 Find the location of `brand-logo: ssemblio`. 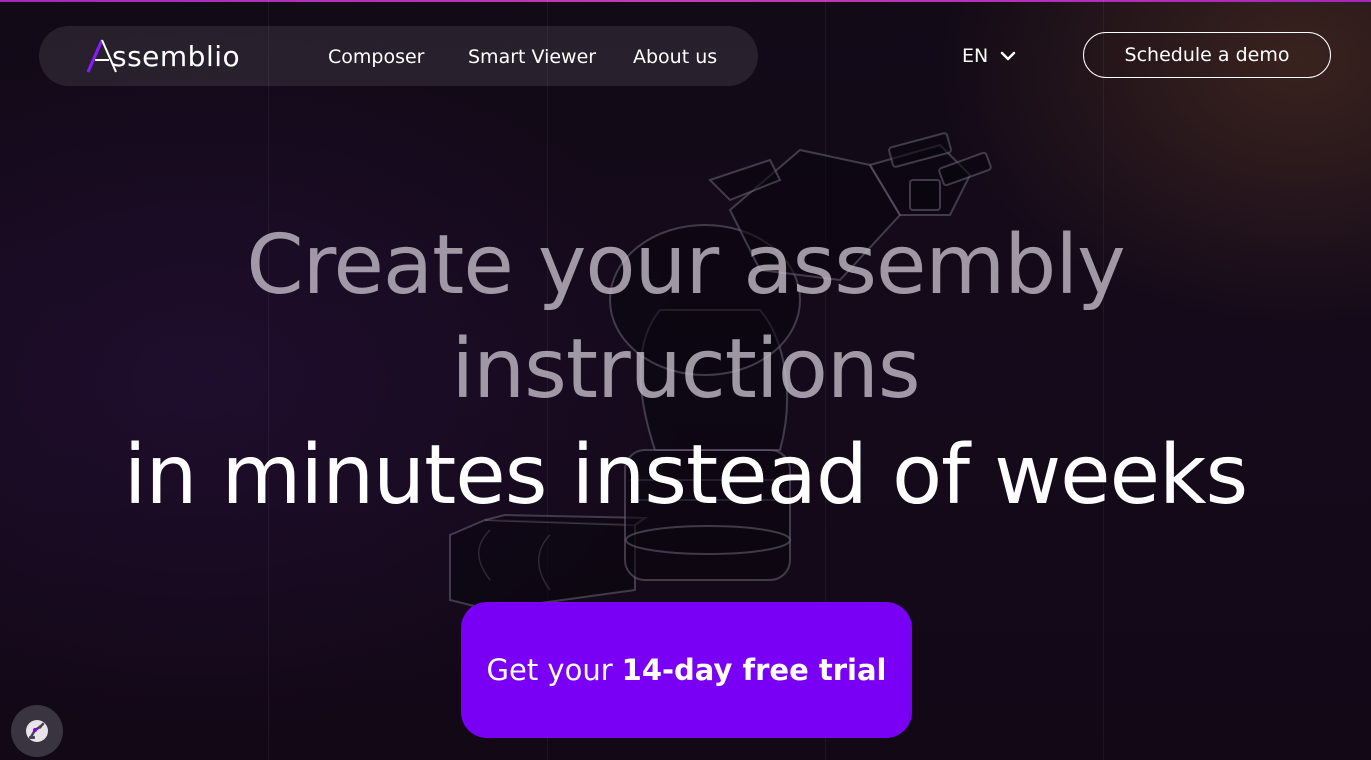

brand-logo: ssemblio is located at coordinates (178, 56).